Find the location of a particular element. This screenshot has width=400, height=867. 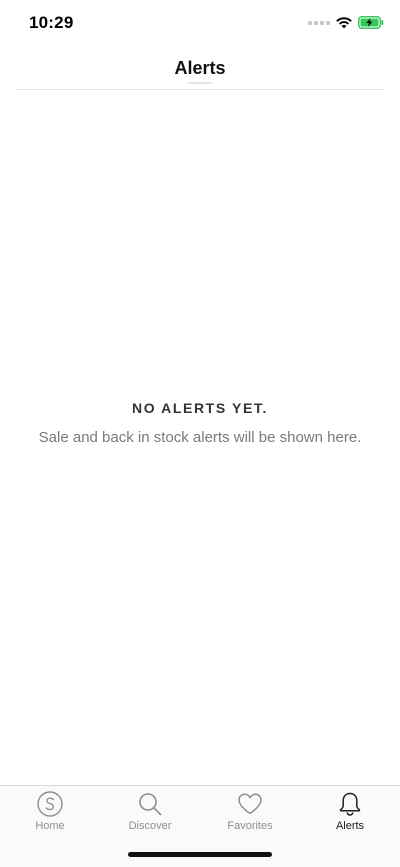

tab-alerts-label: Alerts is located at coordinates (350, 826).